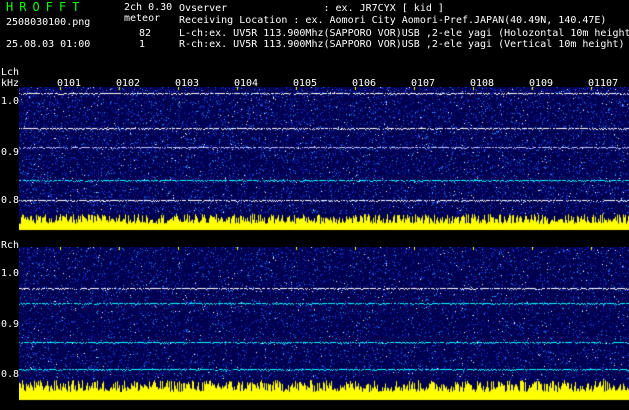 The image size is (629, 410). I want to click on lch-tick-0.8: 0.8, so click(10, 200).